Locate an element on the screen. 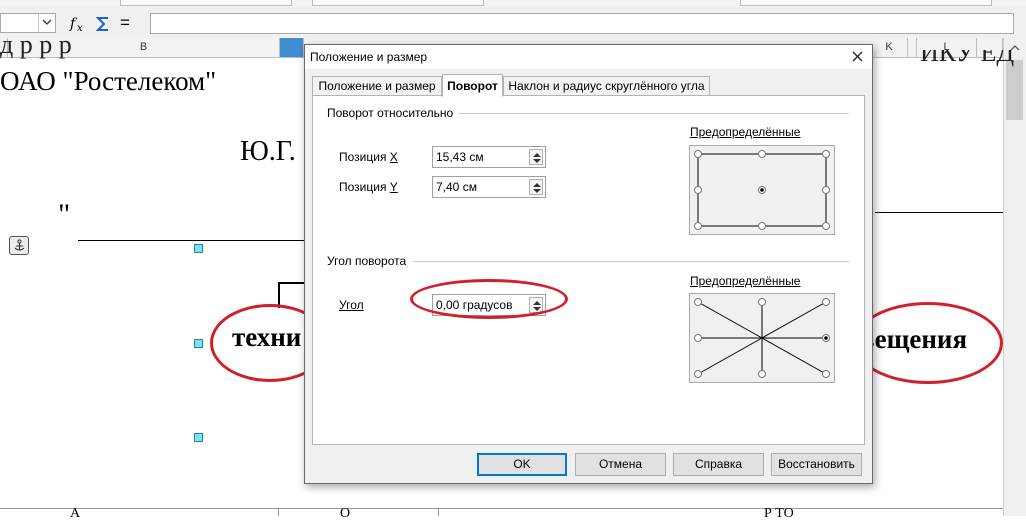 The height and width of the screenshot is (522, 1026). formula-bar: fx = is located at coordinates (513, 22).